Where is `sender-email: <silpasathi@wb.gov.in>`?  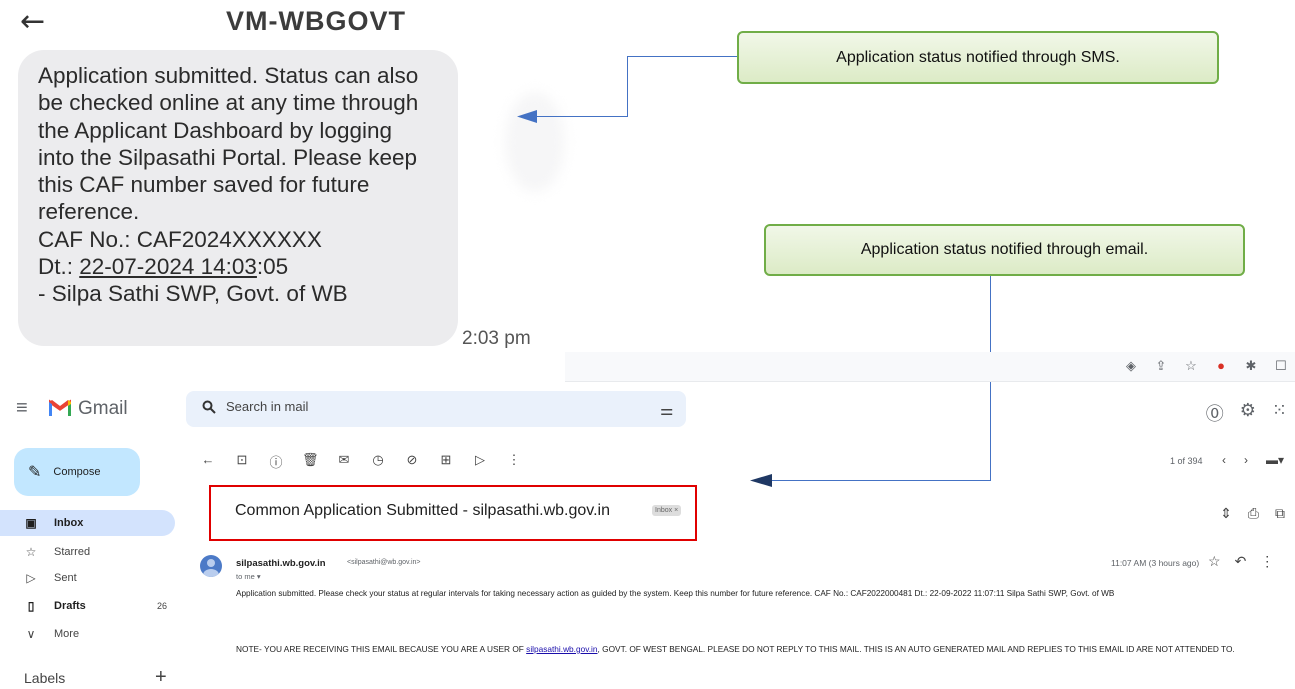 sender-email: <silpasathi@wb.gov.in> is located at coordinates (384, 562).